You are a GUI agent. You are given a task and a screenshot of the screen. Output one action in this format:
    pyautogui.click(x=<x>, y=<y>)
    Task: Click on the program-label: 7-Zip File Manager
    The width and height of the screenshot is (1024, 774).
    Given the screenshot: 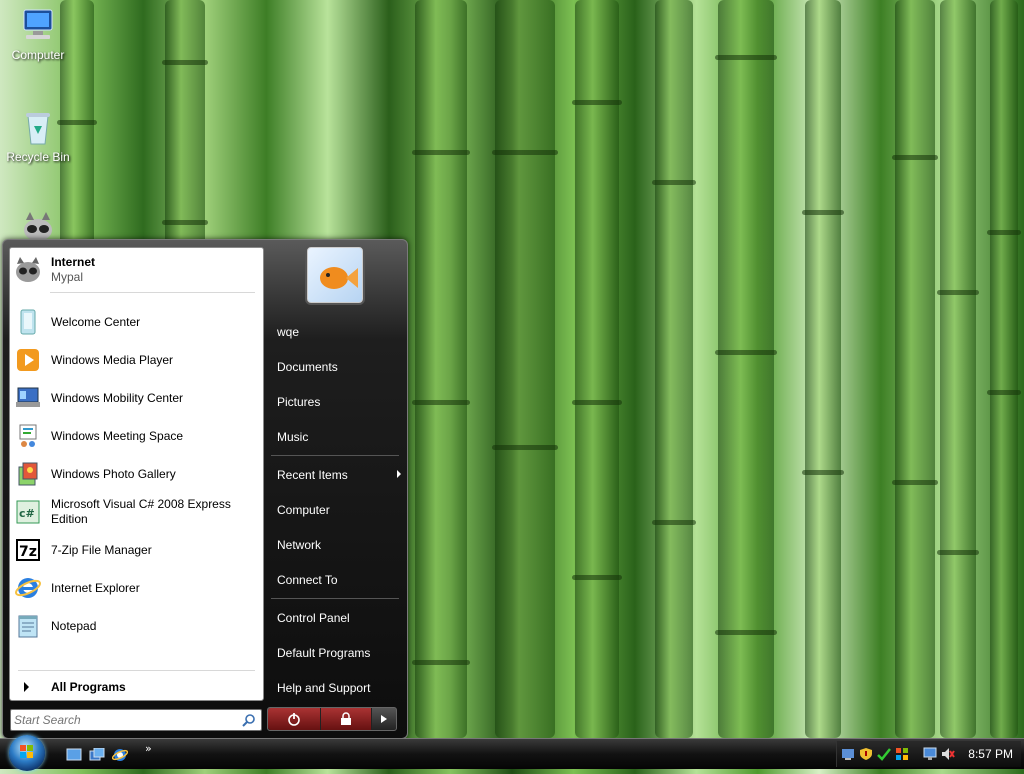 What is the action you would take?
    pyautogui.click(x=101, y=549)
    